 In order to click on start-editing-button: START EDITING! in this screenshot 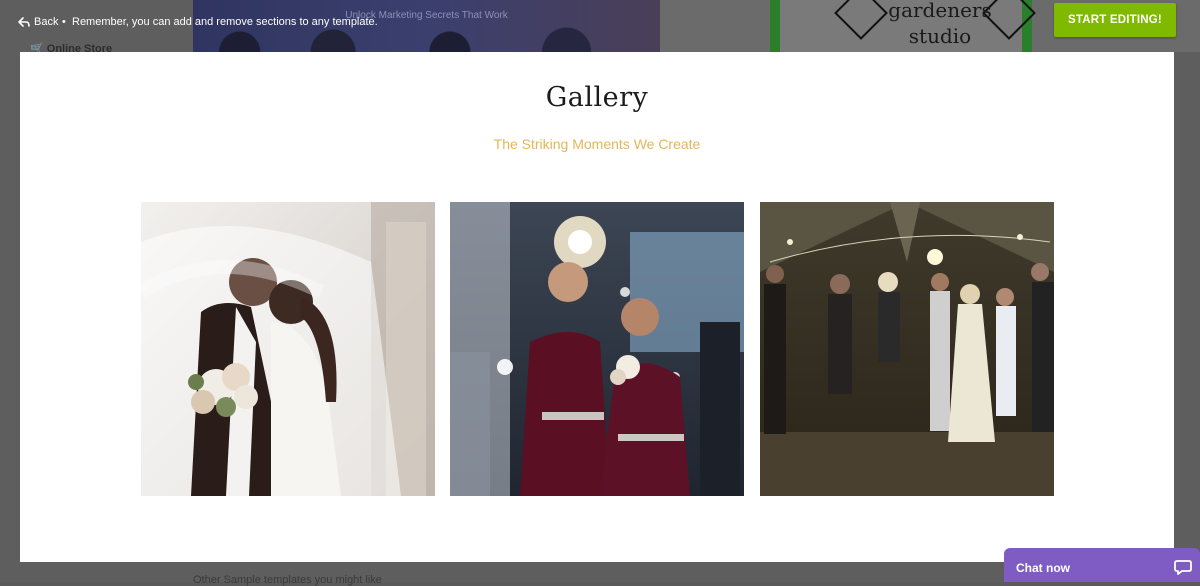, I will do `click(1115, 20)`.